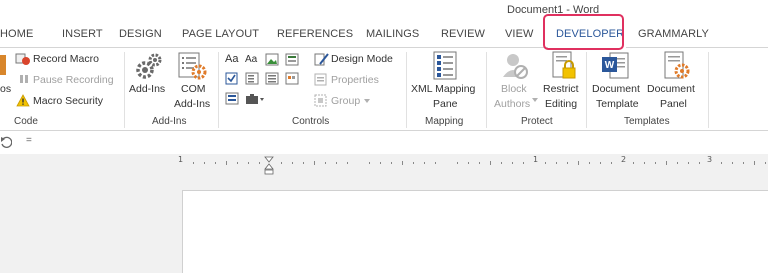 The width and height of the screenshot is (768, 273). What do you see at coordinates (320, 100) in the screenshot?
I see `group-icon` at bounding box center [320, 100].